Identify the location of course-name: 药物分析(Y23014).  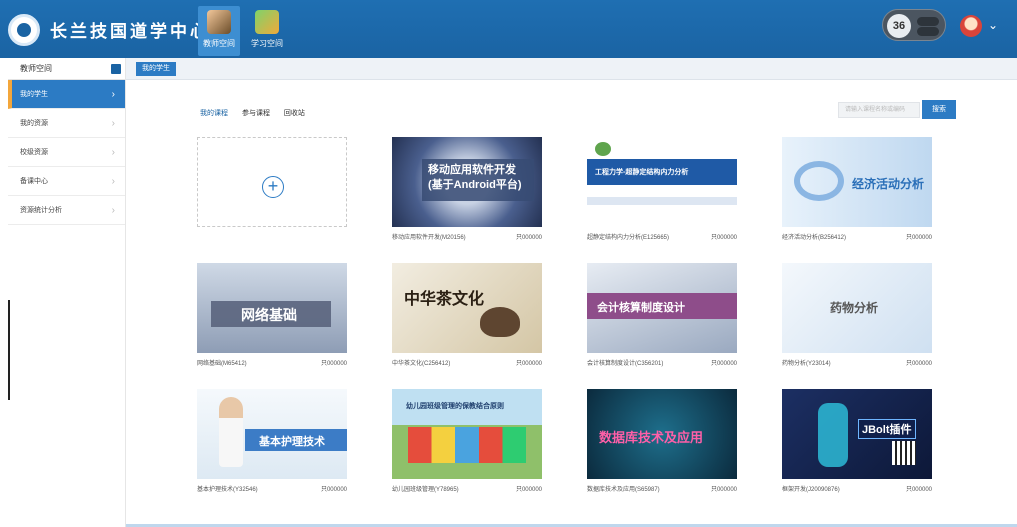
(806, 364).